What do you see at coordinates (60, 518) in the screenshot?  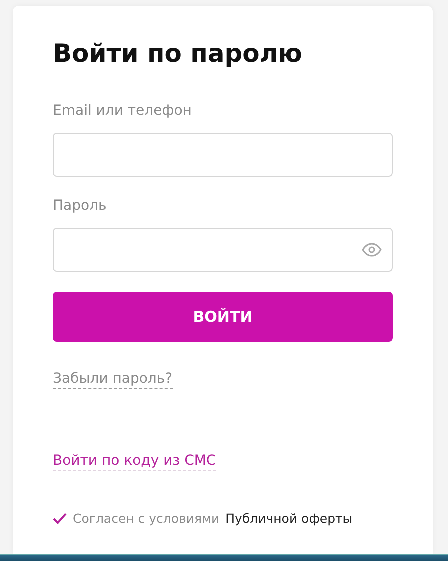 I see `check-icon` at bounding box center [60, 518].